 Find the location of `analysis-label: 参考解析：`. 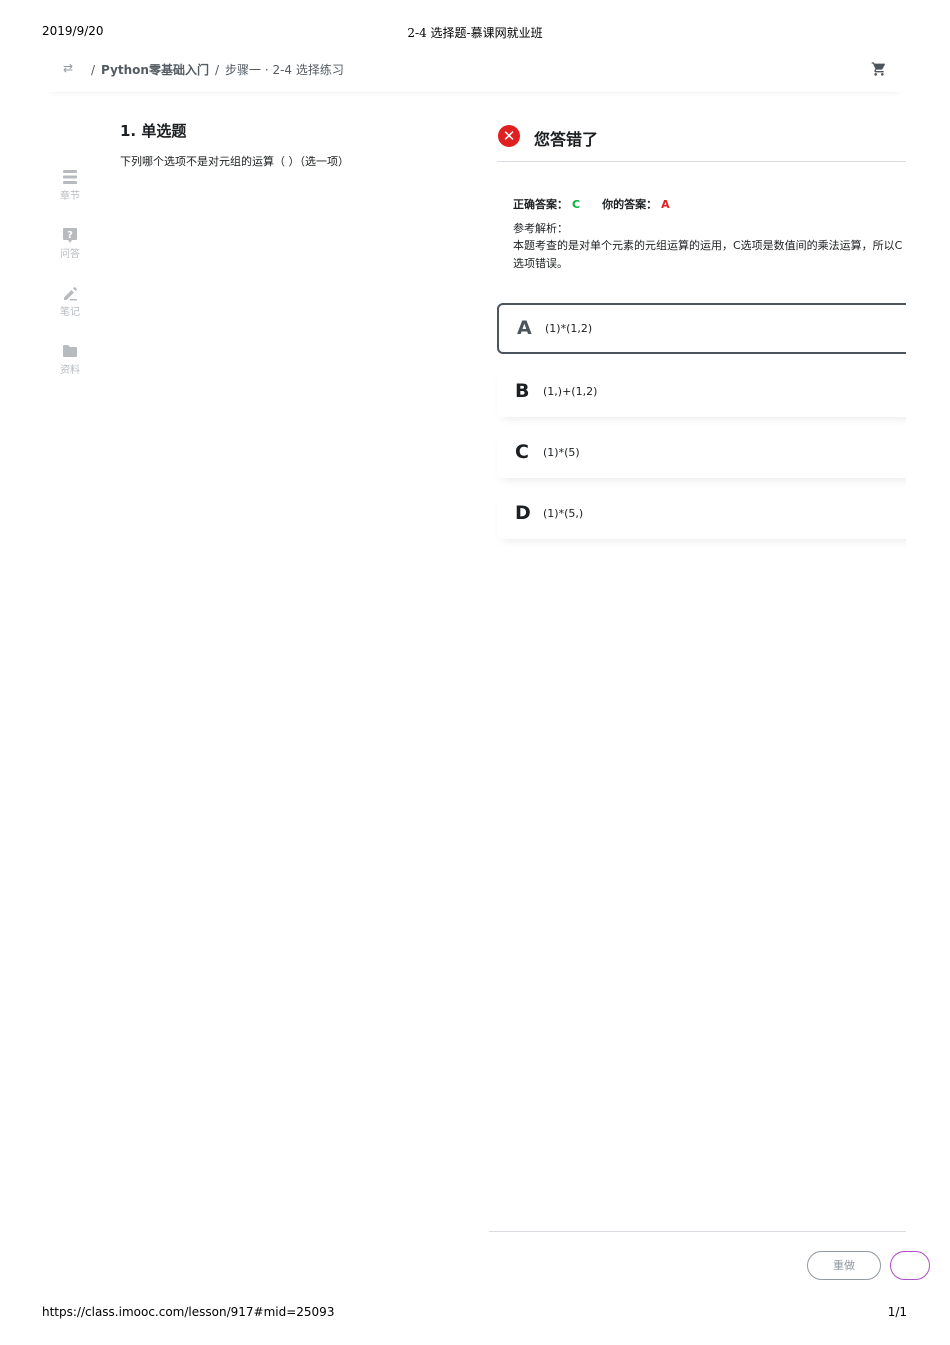

analysis-label: 参考解析： is located at coordinates (540, 228).